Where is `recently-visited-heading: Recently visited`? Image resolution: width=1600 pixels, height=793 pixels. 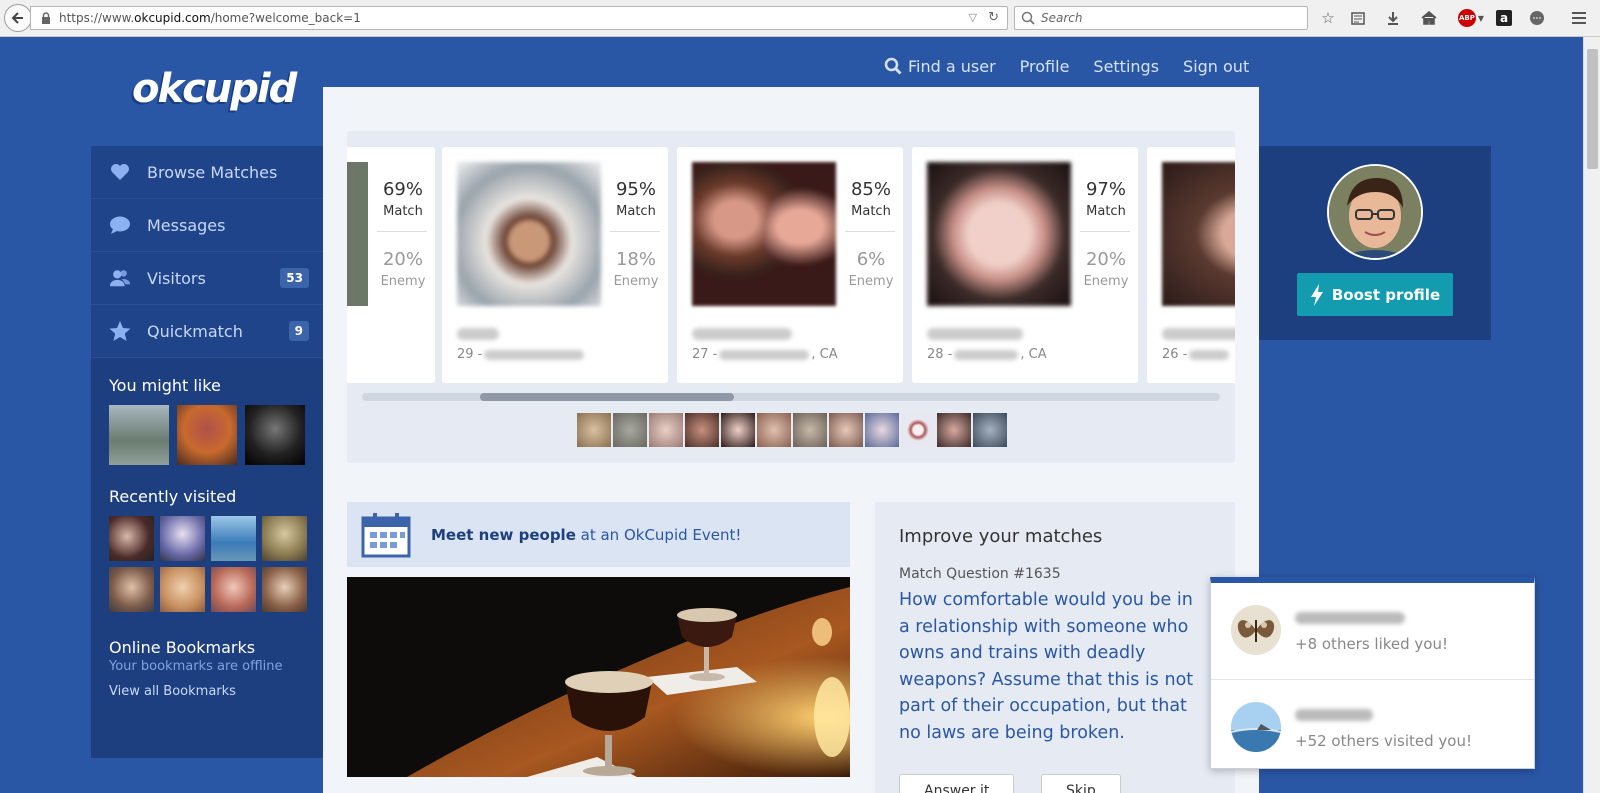 recently-visited-heading: Recently visited is located at coordinates (173, 496).